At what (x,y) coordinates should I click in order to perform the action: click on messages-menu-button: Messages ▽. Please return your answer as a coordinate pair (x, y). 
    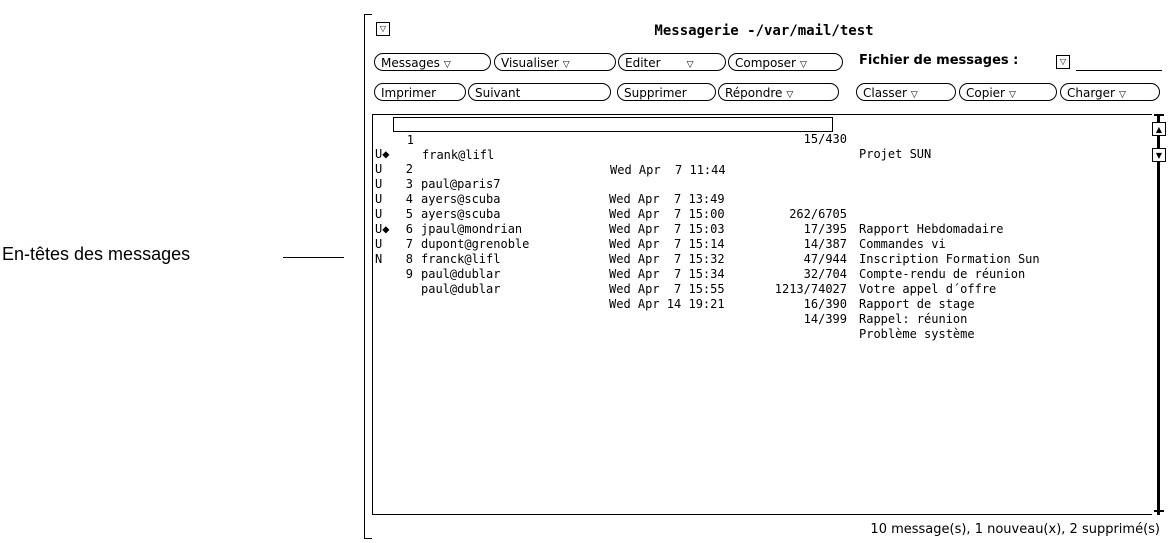
    Looking at the image, I should click on (432, 62).